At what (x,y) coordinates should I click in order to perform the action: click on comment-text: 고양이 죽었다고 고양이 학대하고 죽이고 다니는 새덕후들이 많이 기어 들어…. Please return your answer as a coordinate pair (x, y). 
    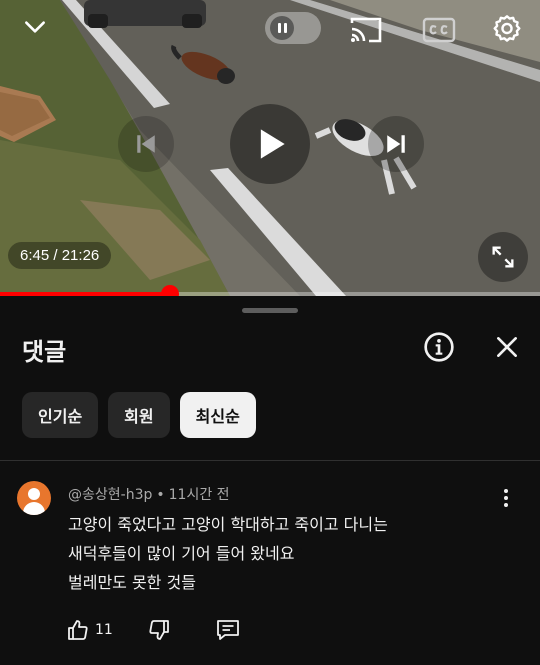
    Looking at the image, I should click on (288, 553).